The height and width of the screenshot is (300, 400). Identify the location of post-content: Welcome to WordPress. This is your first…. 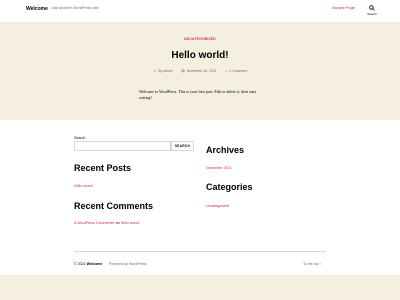
(197, 94).